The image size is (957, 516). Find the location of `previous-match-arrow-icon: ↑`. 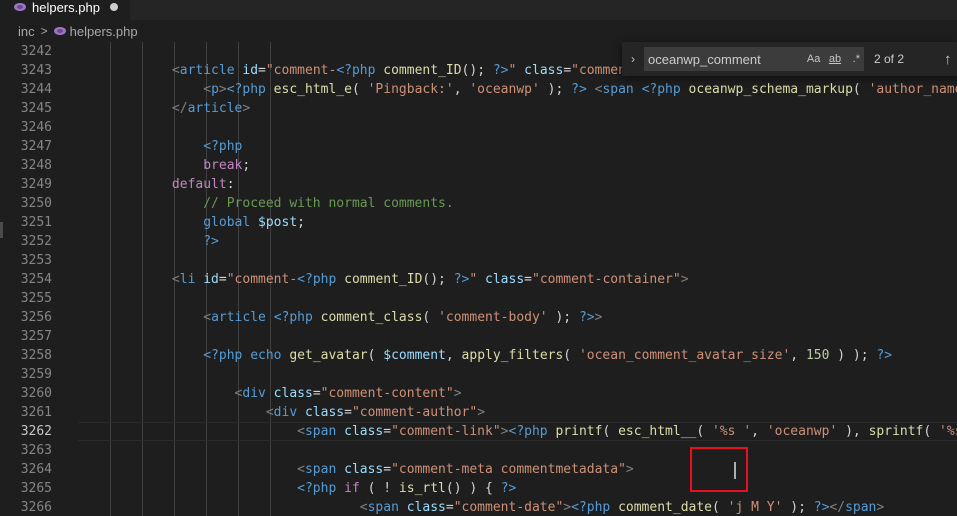

previous-match-arrow-icon: ↑ is located at coordinates (948, 59).